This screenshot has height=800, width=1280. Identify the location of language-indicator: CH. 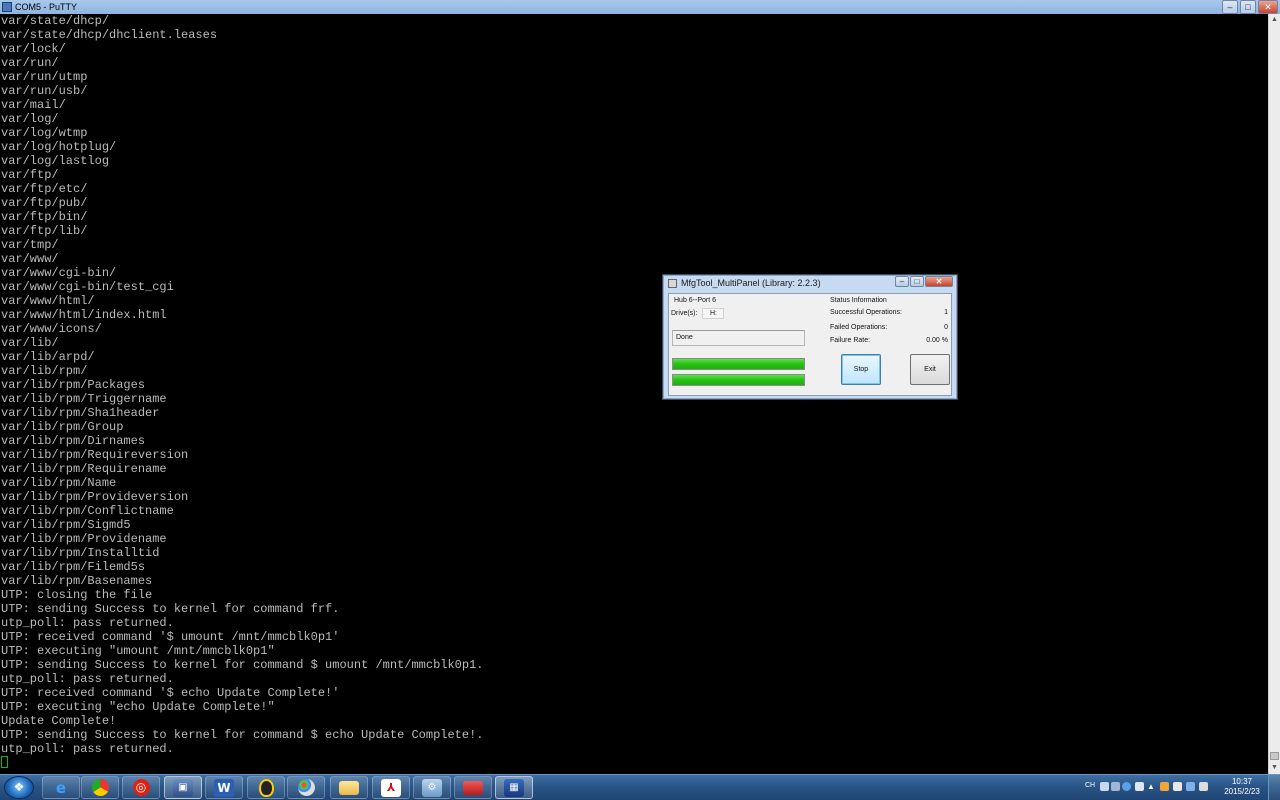
(1090, 785).